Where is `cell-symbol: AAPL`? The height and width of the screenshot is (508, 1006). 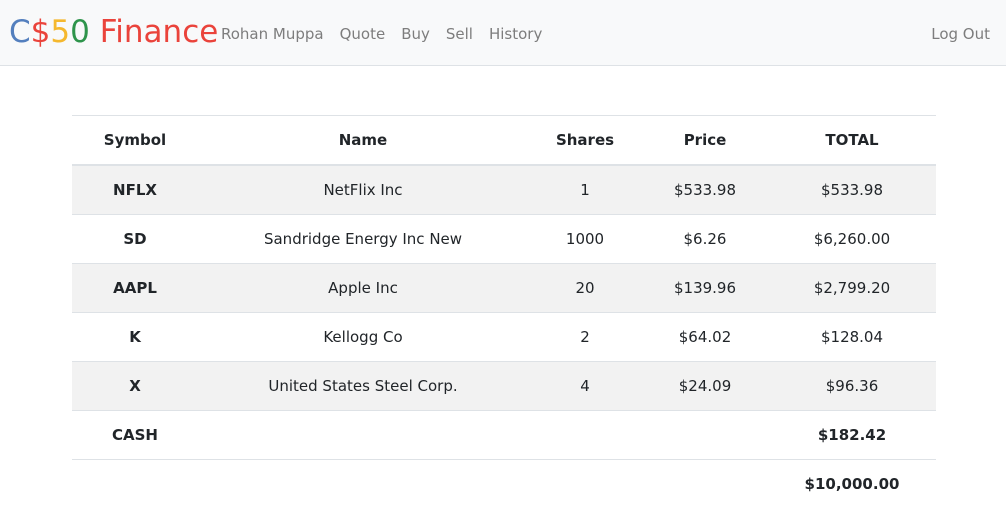 cell-symbol: AAPL is located at coordinates (135, 288).